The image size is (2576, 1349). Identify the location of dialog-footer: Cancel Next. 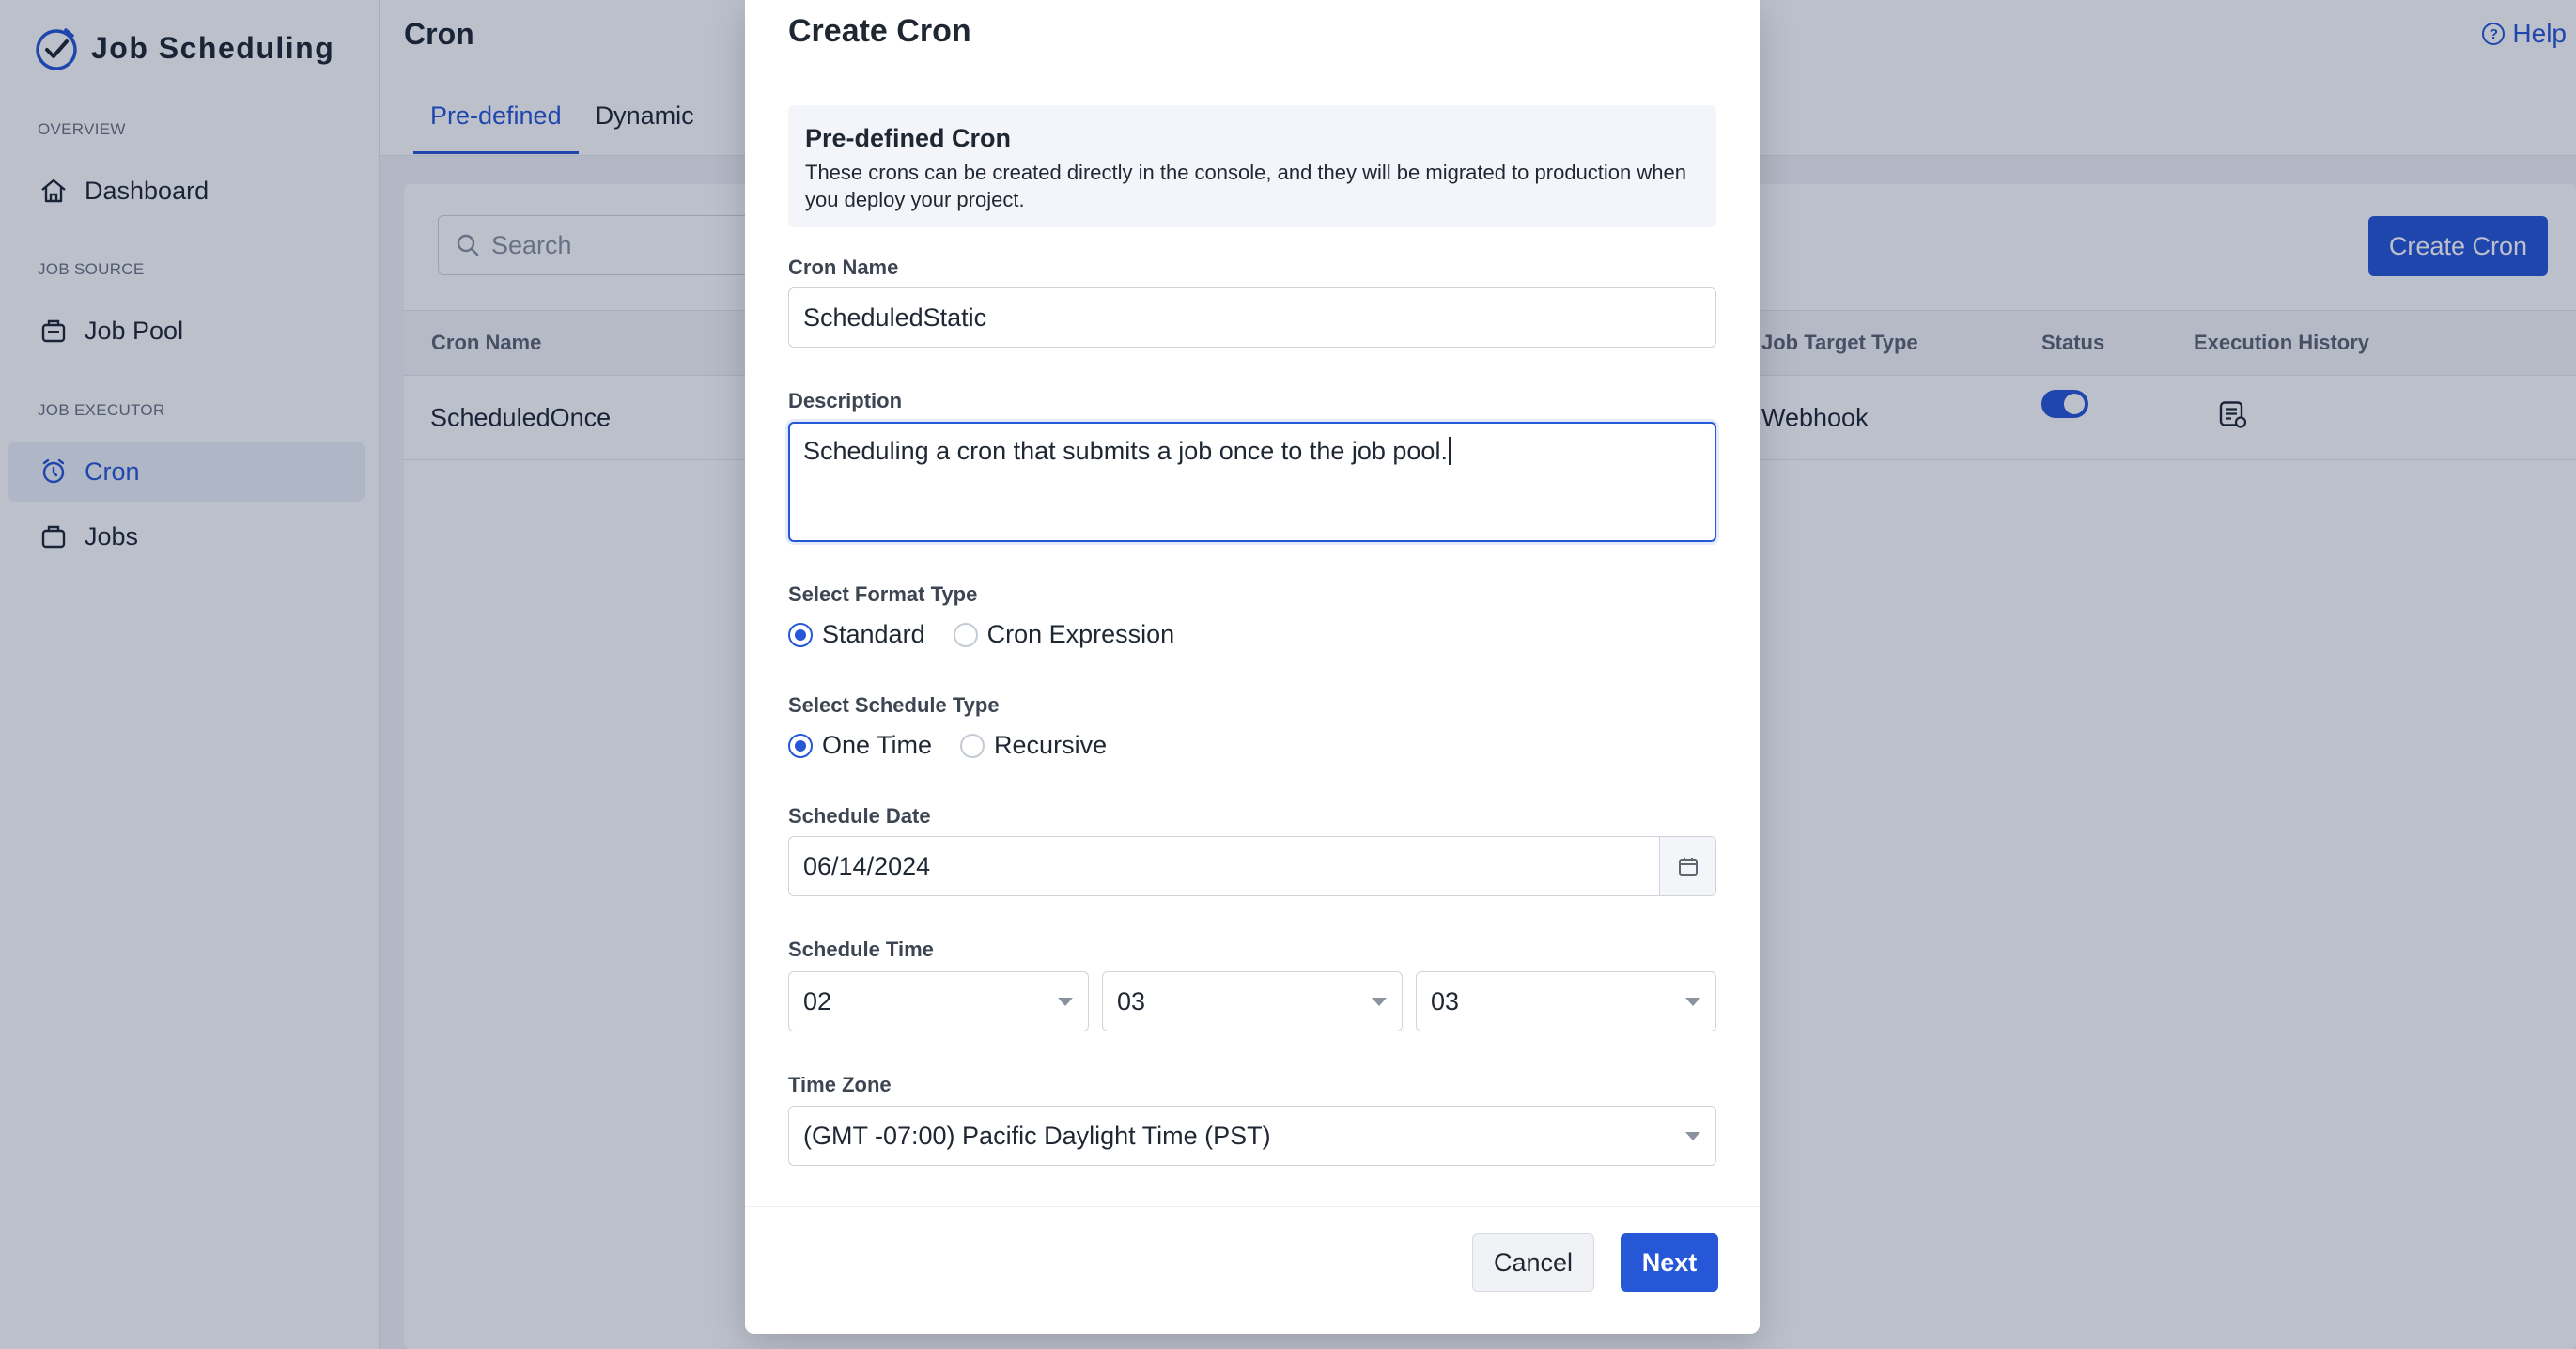
(1252, 1270).